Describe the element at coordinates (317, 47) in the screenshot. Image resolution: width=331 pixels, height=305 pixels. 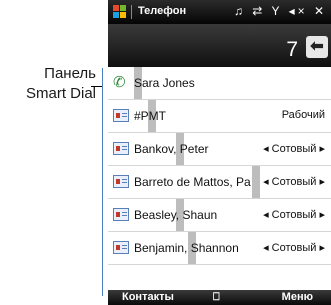
I see `backspace-button: ⬅` at that location.